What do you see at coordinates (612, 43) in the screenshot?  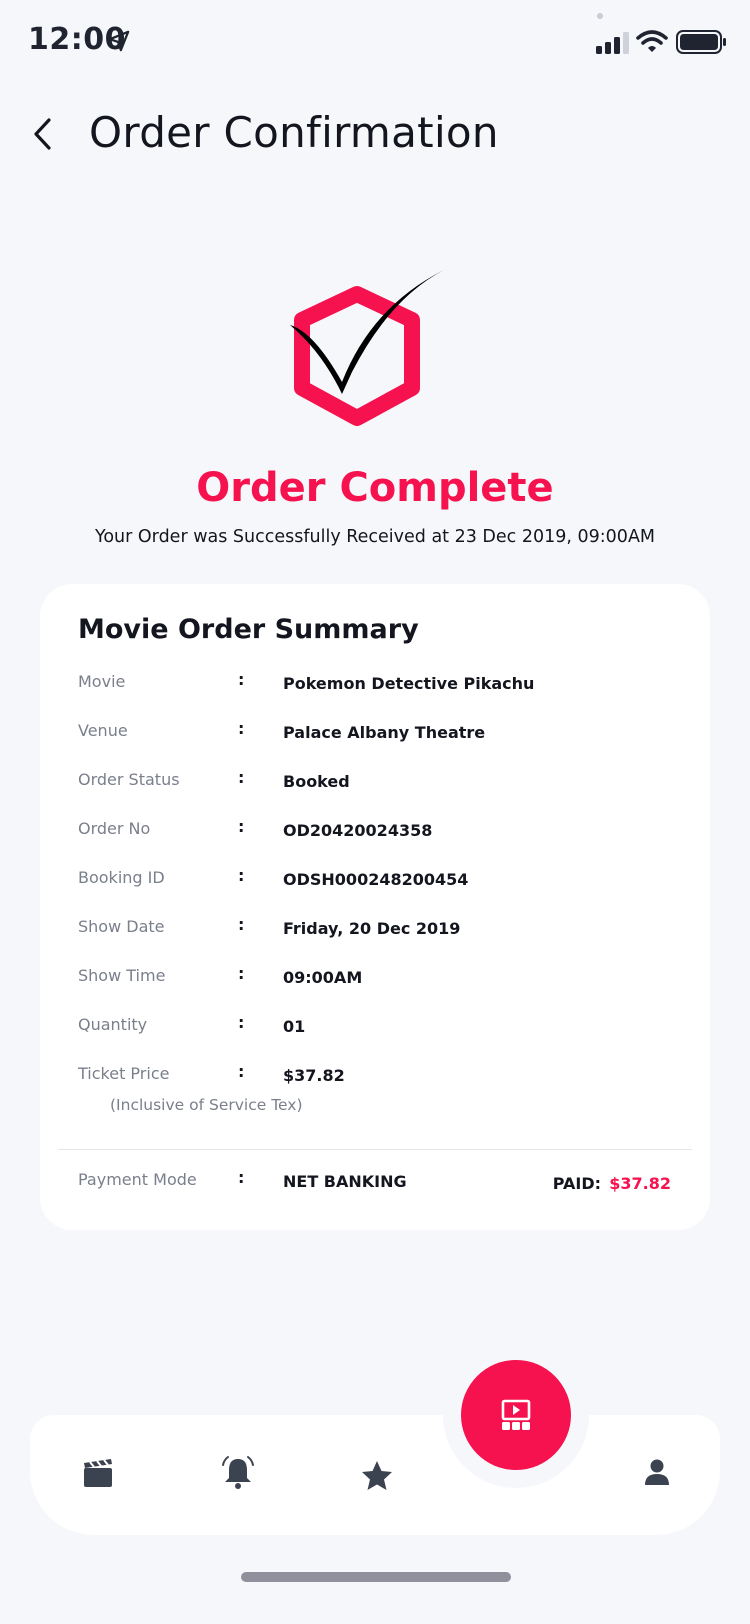 I see `signal-icon` at bounding box center [612, 43].